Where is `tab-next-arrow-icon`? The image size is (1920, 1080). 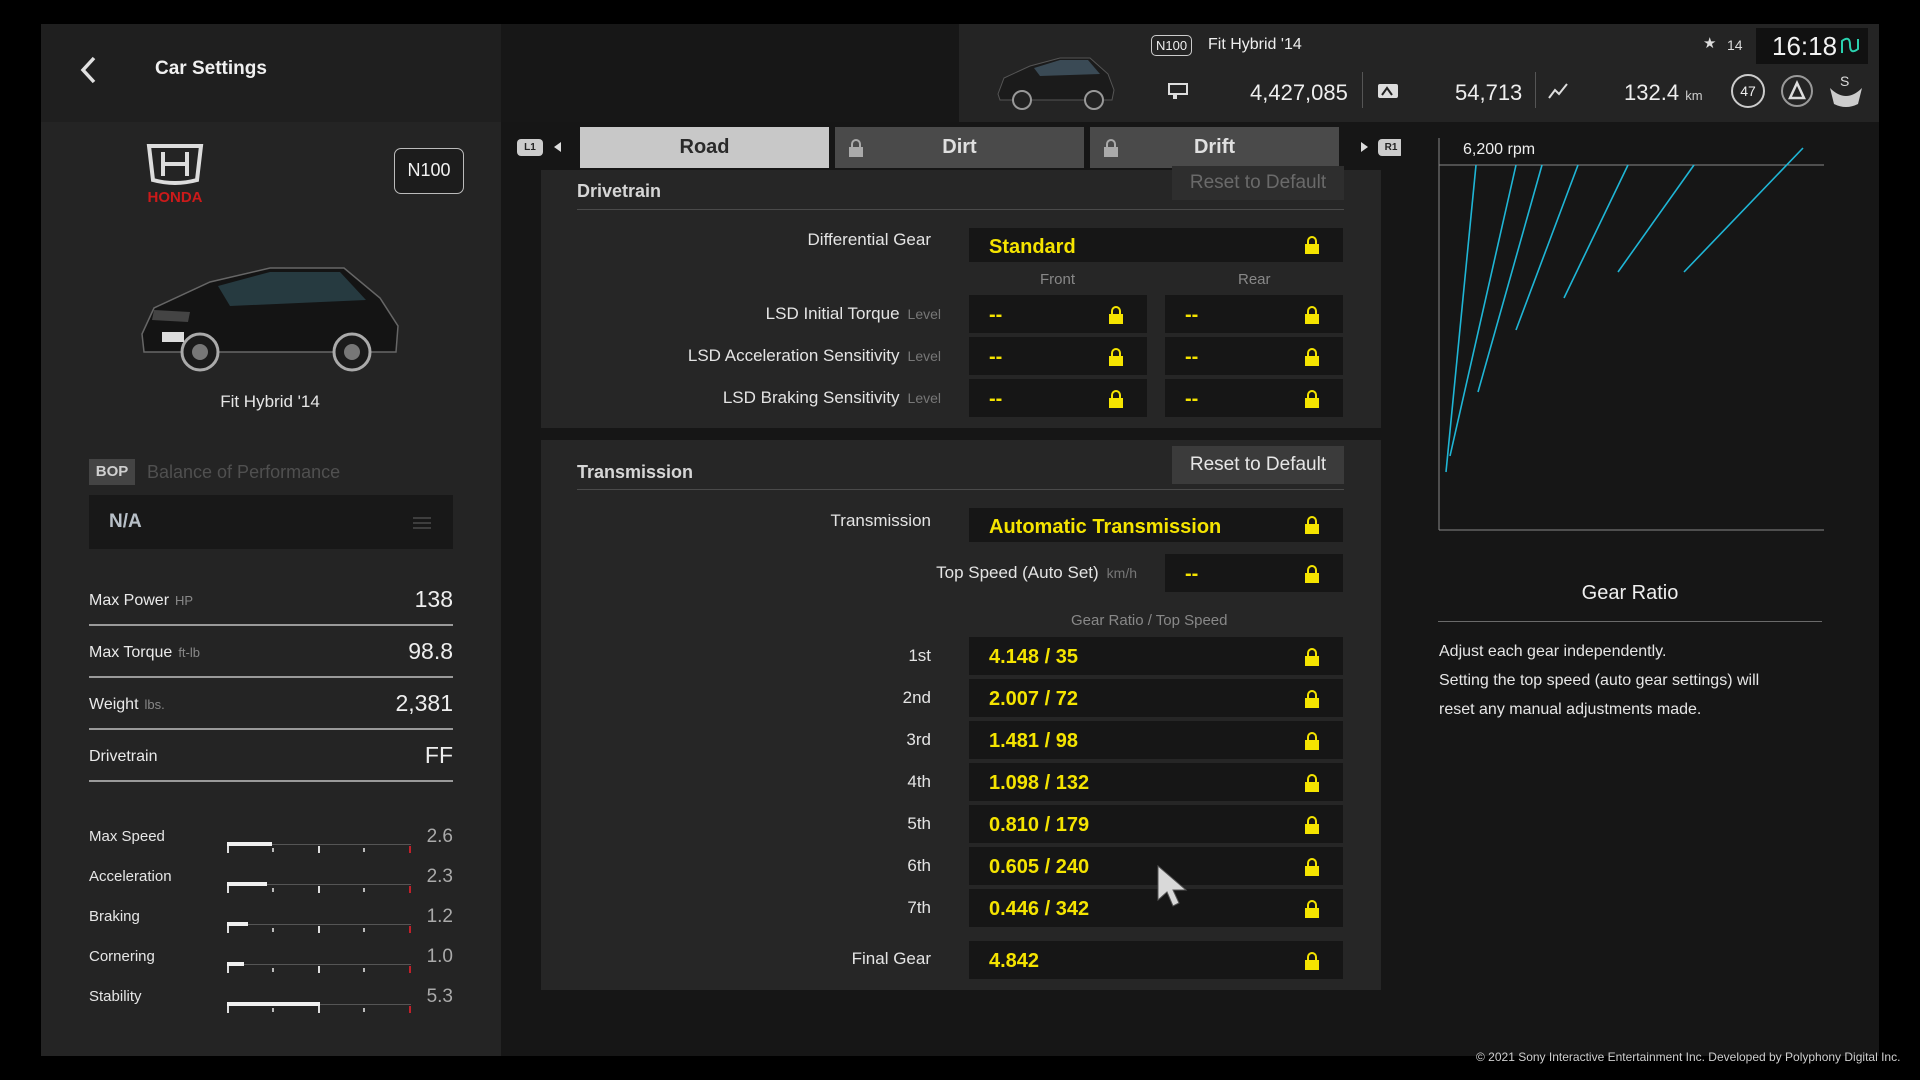 tab-next-arrow-icon is located at coordinates (1364, 147).